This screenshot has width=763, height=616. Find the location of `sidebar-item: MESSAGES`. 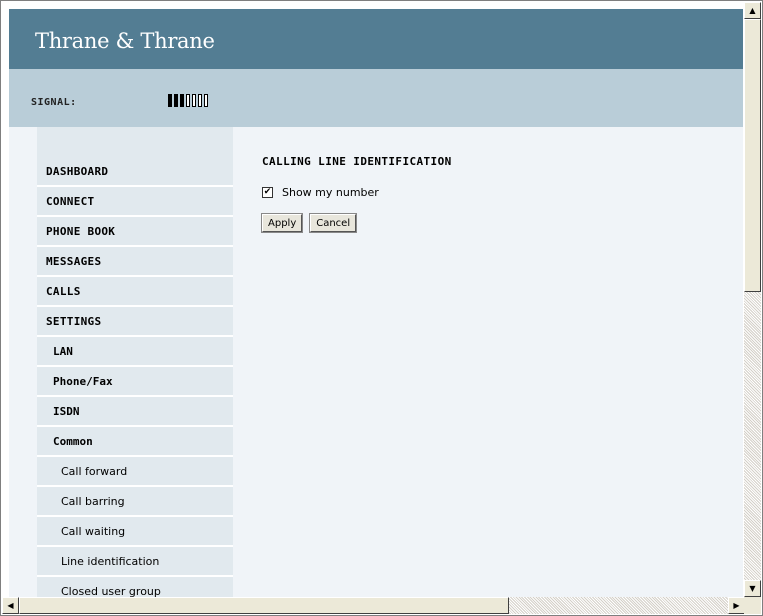

sidebar-item: MESSAGES is located at coordinates (135, 262).